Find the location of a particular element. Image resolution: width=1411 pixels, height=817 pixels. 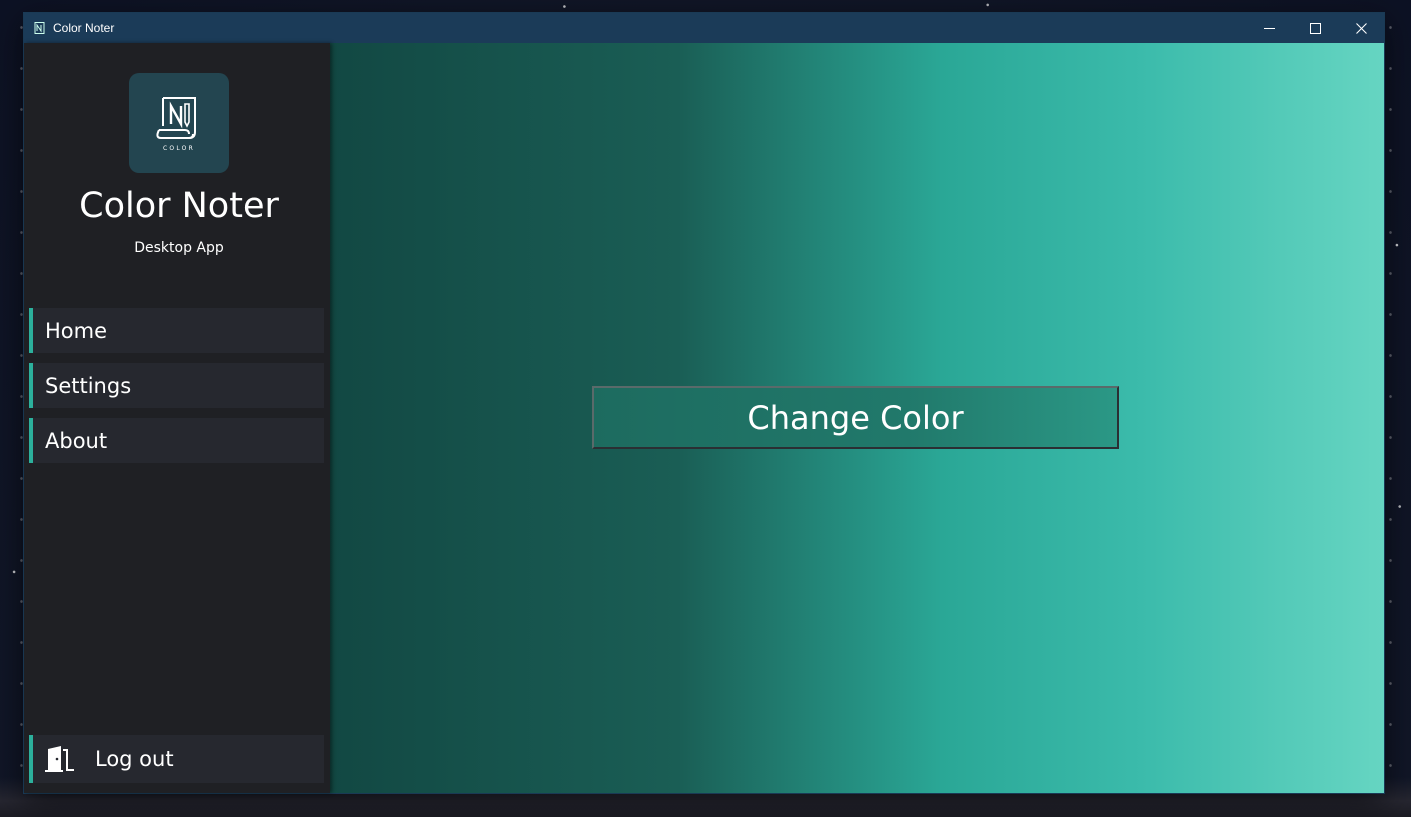

maximize-button is located at coordinates (1315, 28).